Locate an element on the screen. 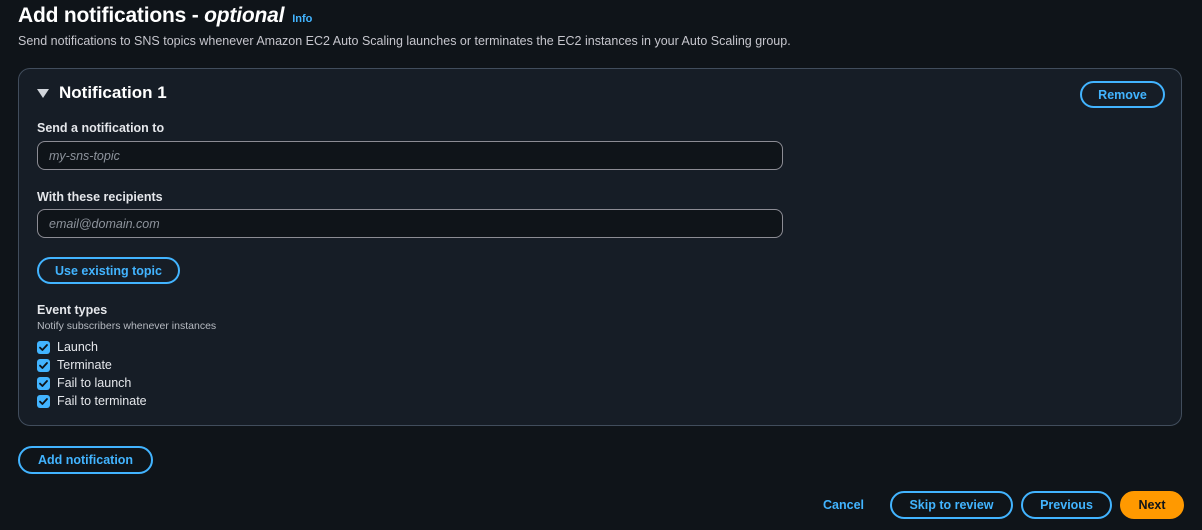  cancel-button: Cancel is located at coordinates (843, 505).